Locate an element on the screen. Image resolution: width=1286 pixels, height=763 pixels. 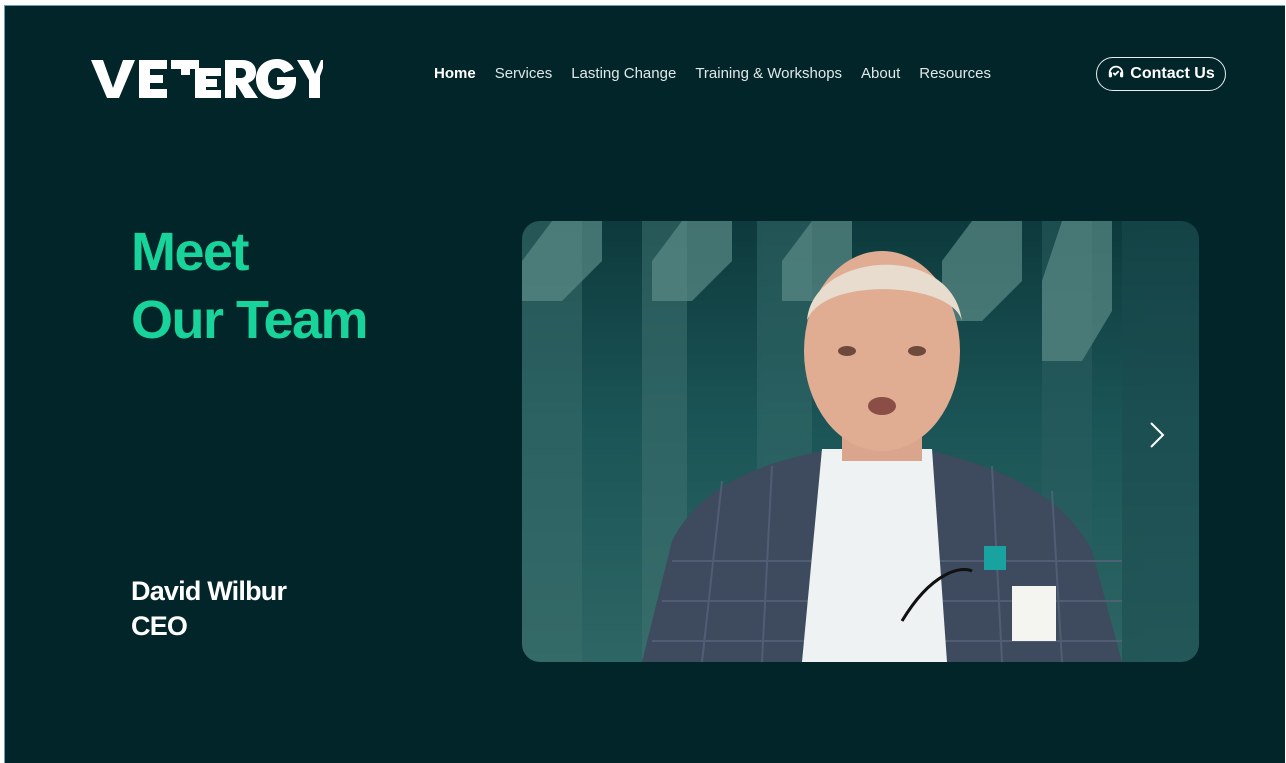
nav-resources: Resources is located at coordinates (955, 74).